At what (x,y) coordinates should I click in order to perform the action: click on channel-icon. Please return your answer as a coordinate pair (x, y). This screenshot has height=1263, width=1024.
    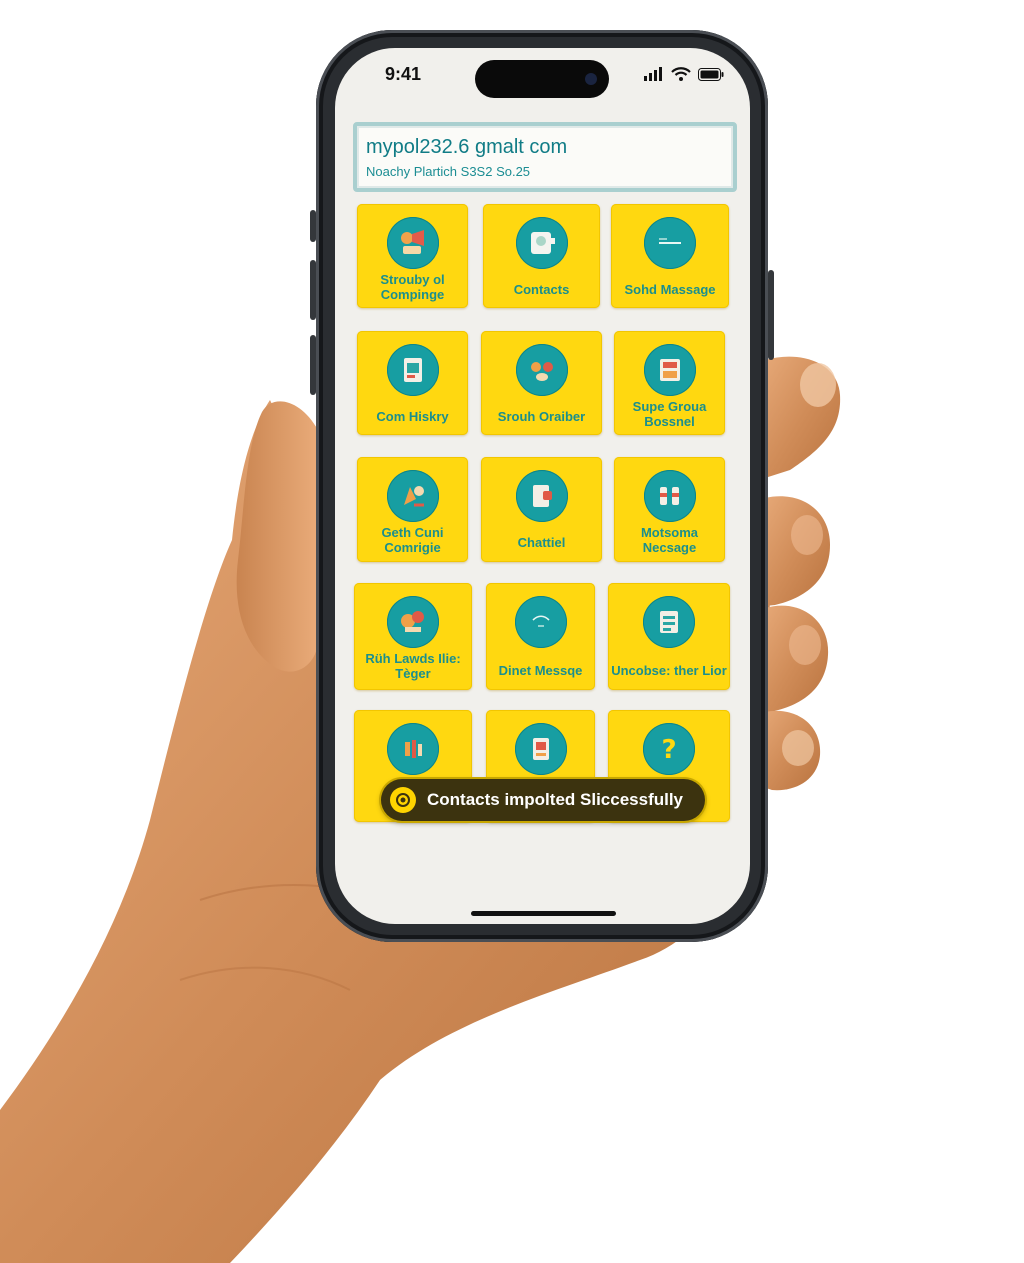
    Looking at the image, I should click on (541, 496).